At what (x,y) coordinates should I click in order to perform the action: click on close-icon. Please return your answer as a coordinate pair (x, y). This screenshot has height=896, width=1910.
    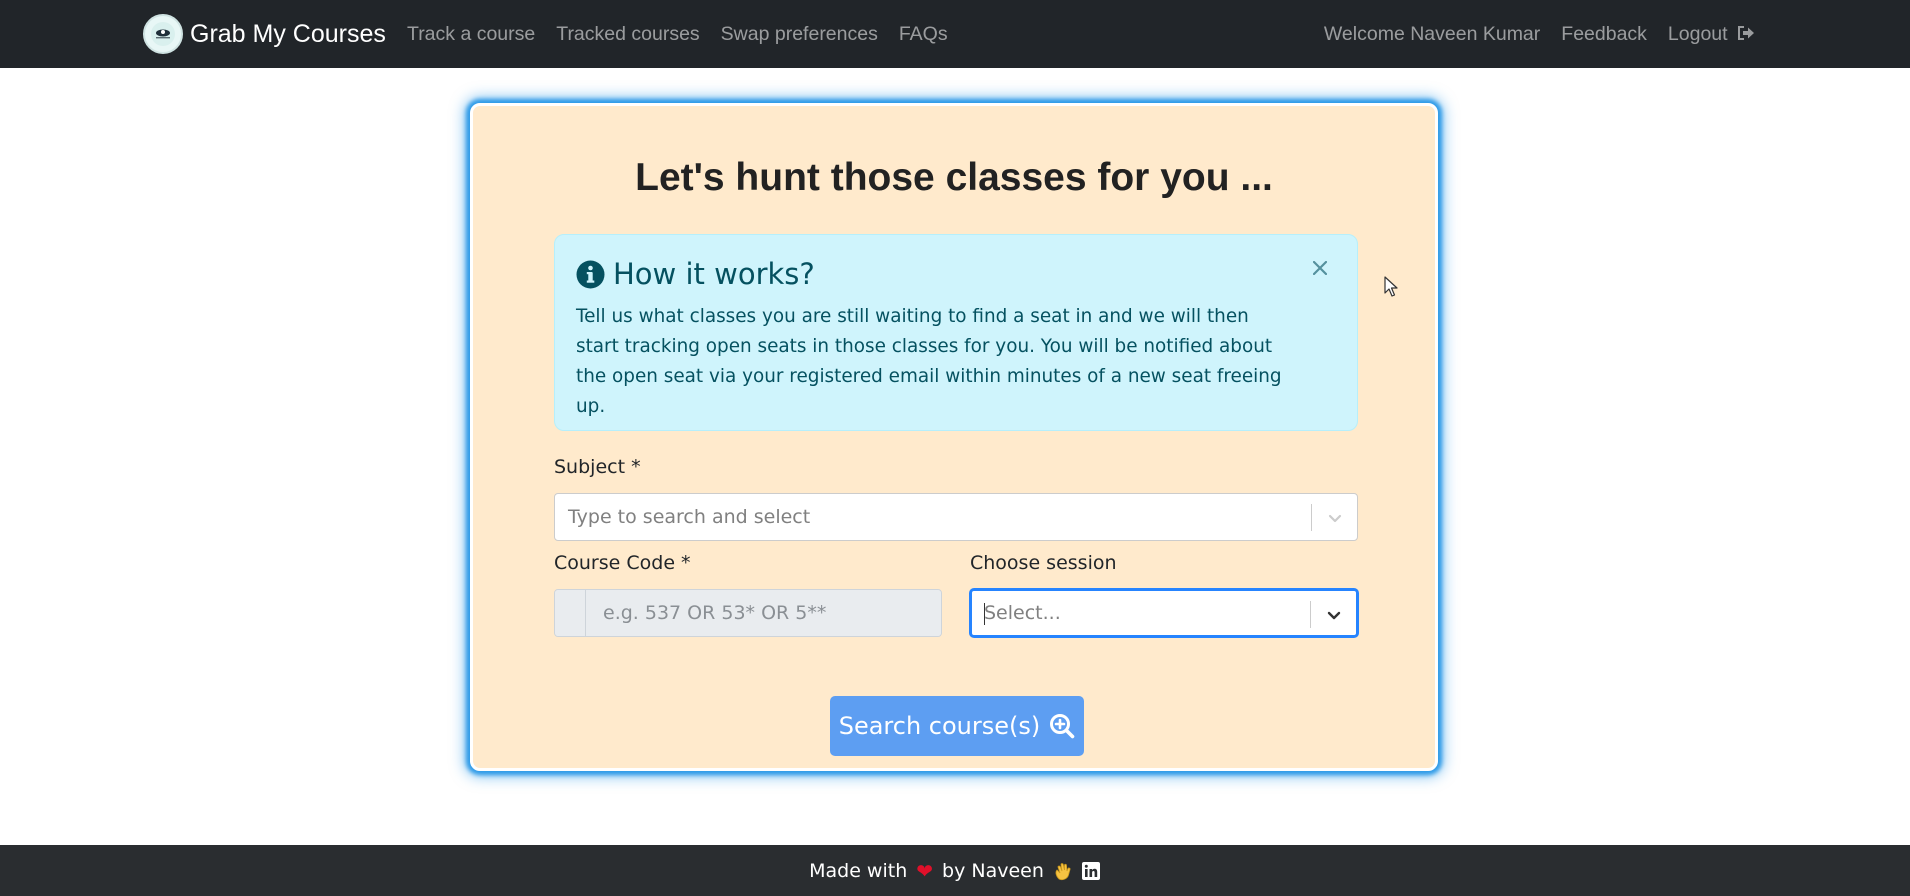
    Looking at the image, I should click on (1320, 268).